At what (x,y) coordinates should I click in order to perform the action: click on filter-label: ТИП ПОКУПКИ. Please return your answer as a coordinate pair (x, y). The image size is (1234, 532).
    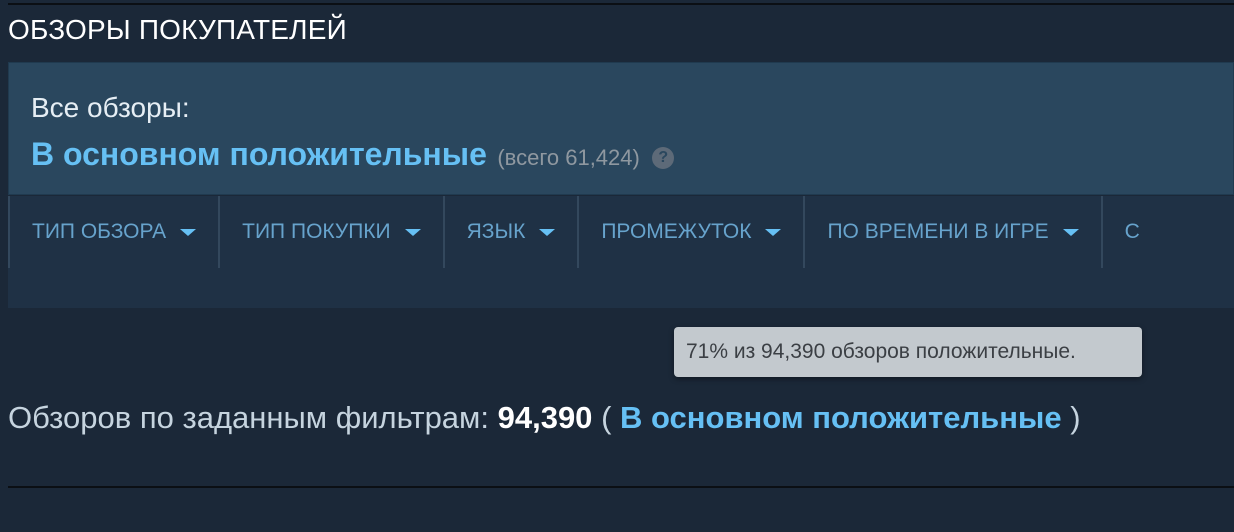
    Looking at the image, I should click on (316, 231).